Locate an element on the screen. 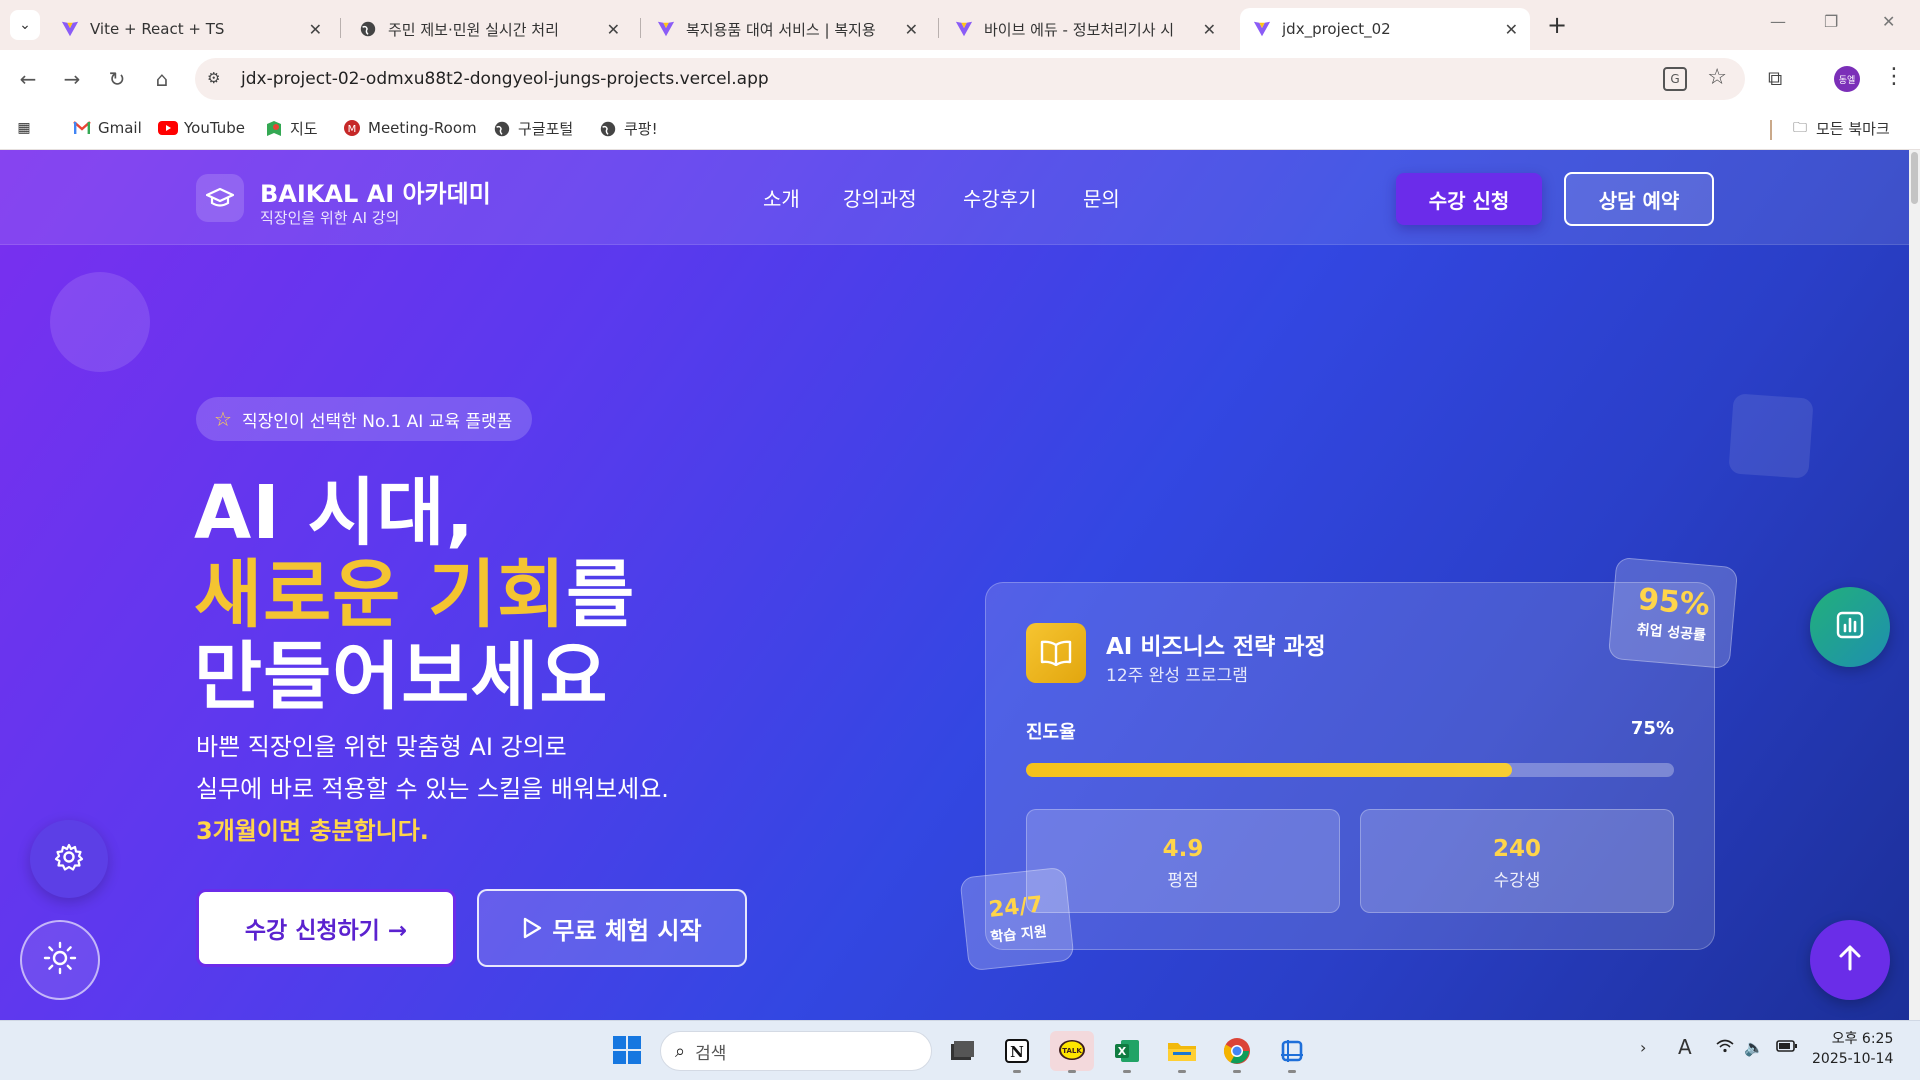 Image resolution: width=1920 pixels, height=1080 pixels. brand-tagline: 직장인을 위한 AI 강의 is located at coordinates (330, 218).